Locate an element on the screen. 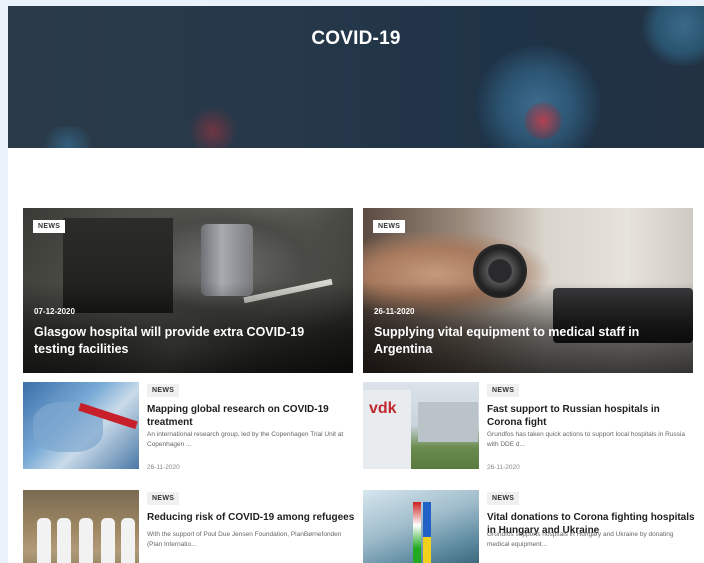 The height and width of the screenshot is (563, 704). news-thumbnail: vdk is located at coordinates (421, 425).